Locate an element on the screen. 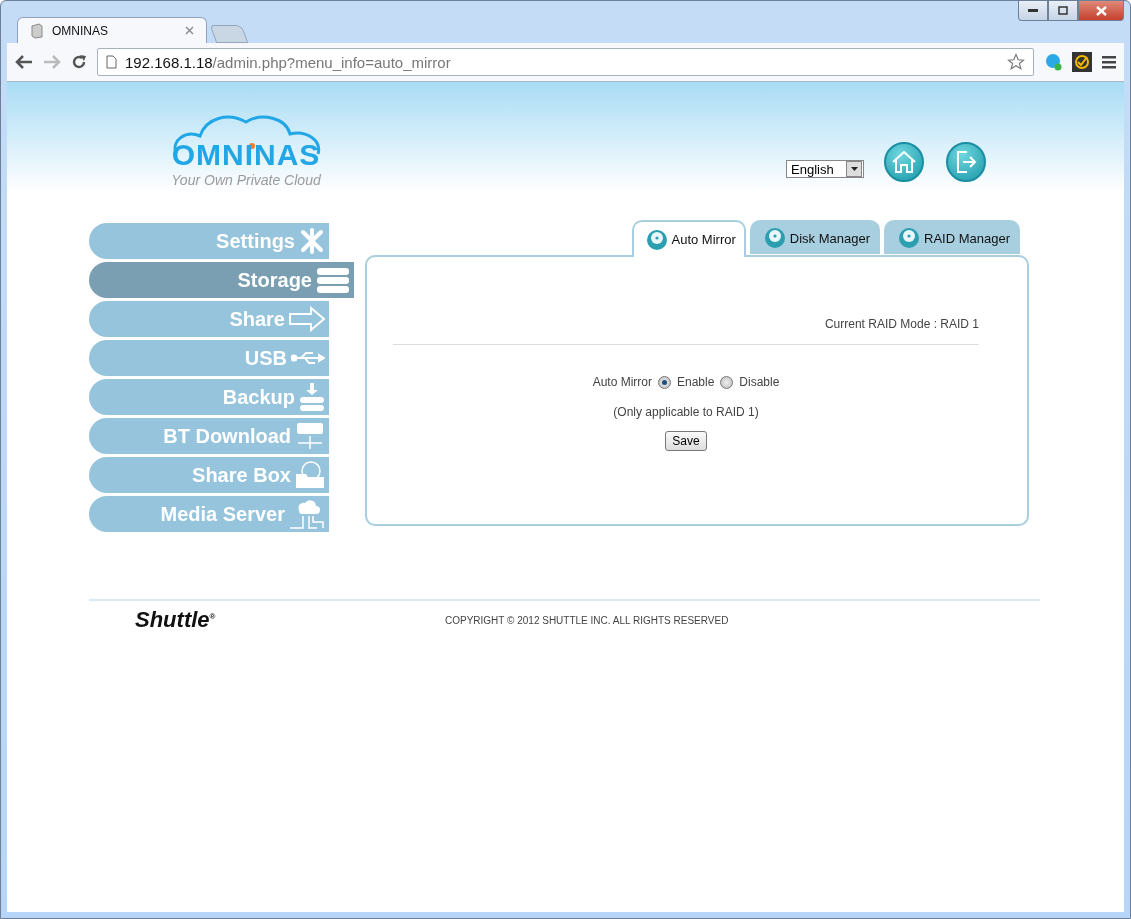 Image resolution: width=1131 pixels, height=919 pixels. caret-icon is located at coordinates (854, 169).